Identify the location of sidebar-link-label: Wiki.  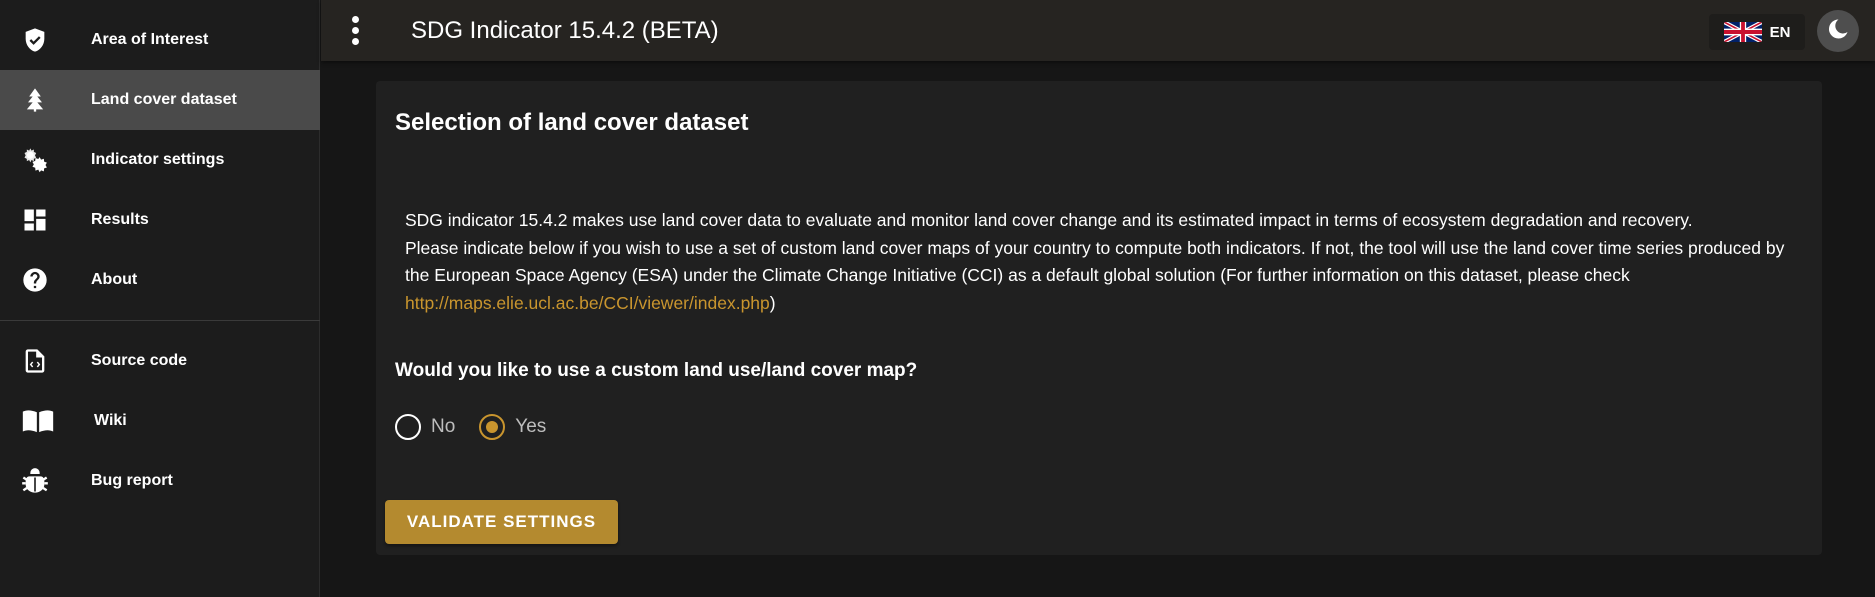
(110, 420).